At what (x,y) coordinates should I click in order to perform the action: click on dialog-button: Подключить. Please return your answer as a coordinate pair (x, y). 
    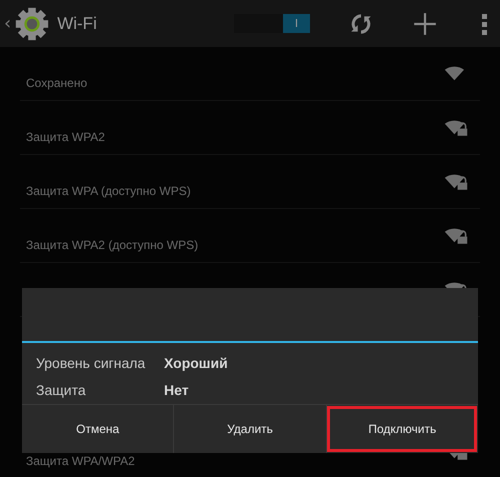
    Looking at the image, I should click on (402, 429).